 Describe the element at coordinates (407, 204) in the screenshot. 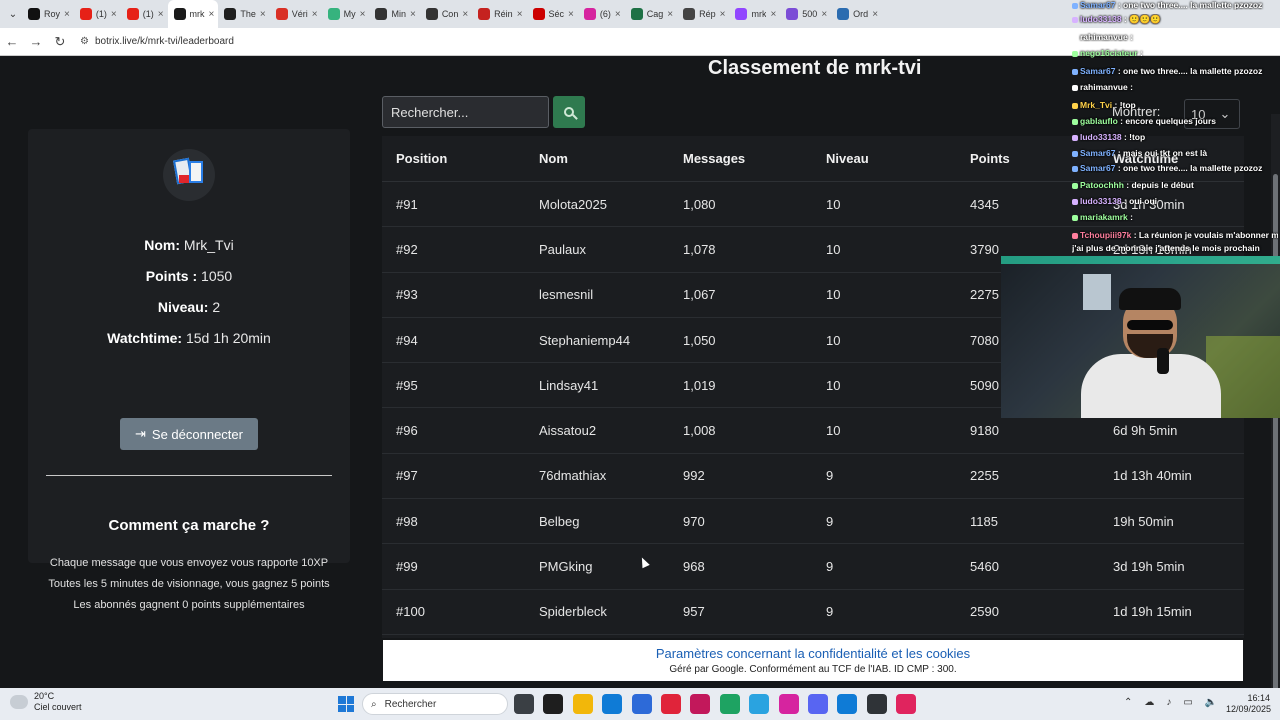

I see `table-cell: #91` at that location.